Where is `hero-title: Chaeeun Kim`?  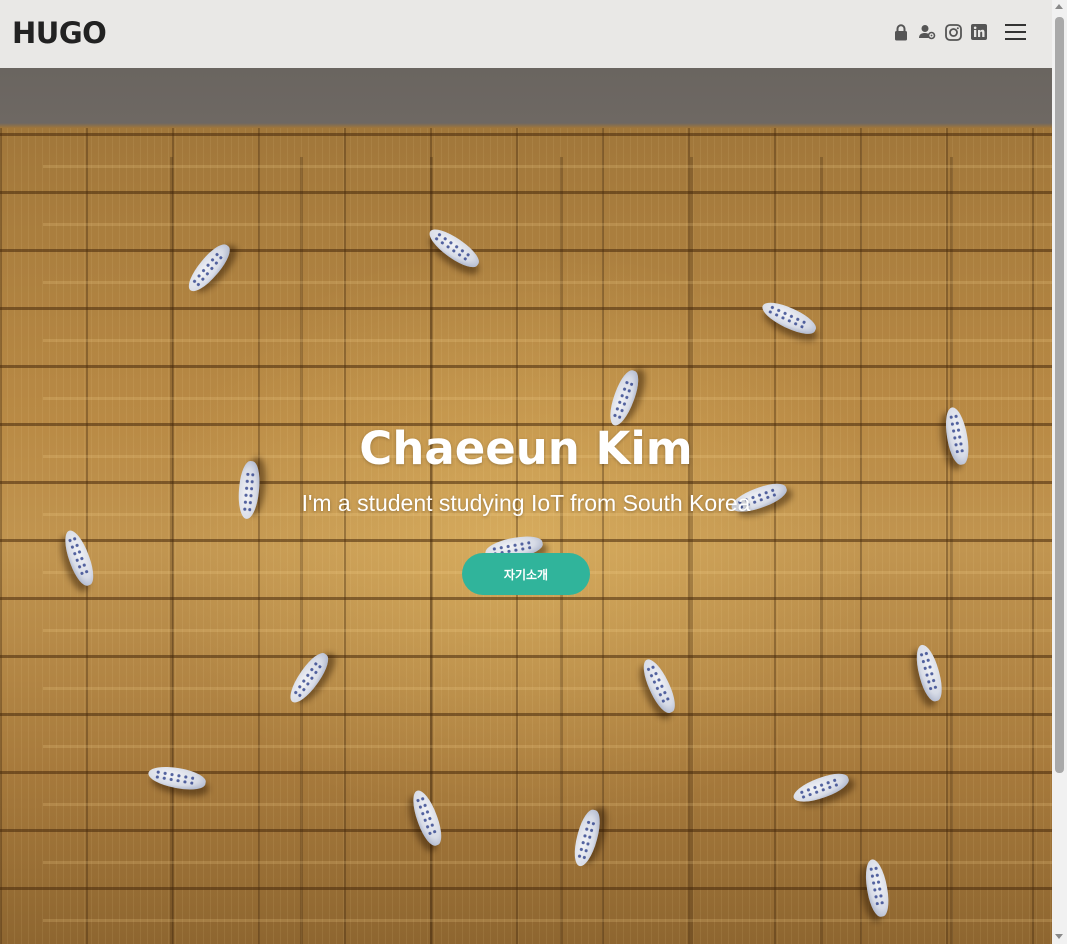
hero-title: Chaeeun Kim is located at coordinates (526, 448).